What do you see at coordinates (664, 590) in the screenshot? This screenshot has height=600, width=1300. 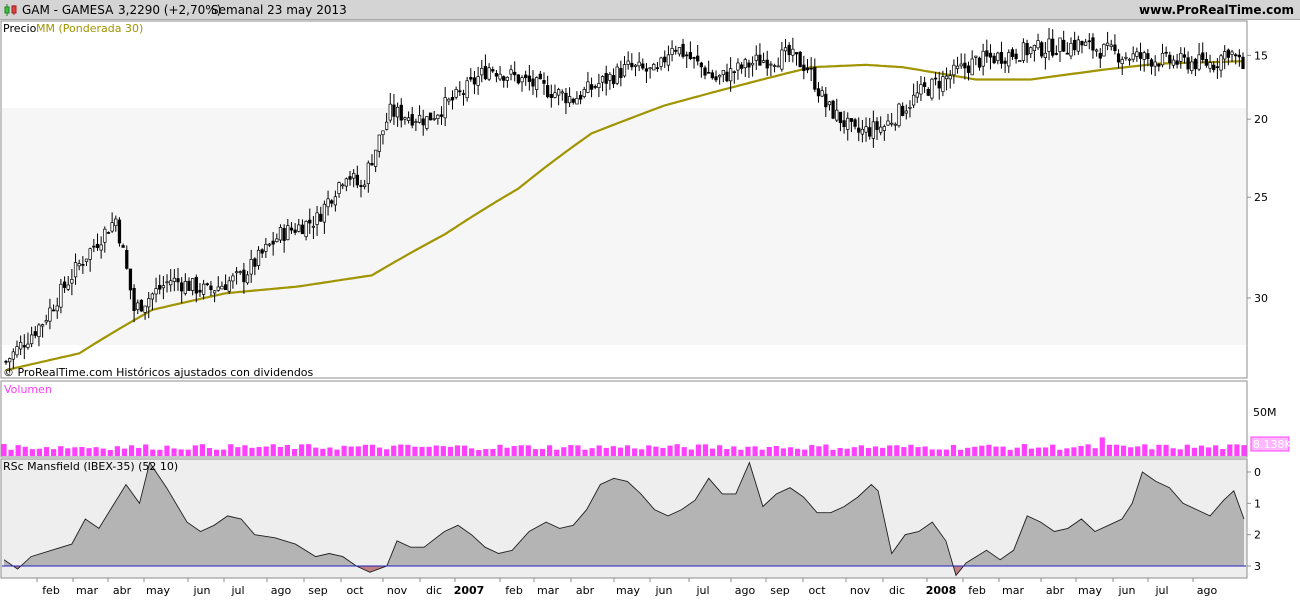 I see `x-axis-label: jun` at bounding box center [664, 590].